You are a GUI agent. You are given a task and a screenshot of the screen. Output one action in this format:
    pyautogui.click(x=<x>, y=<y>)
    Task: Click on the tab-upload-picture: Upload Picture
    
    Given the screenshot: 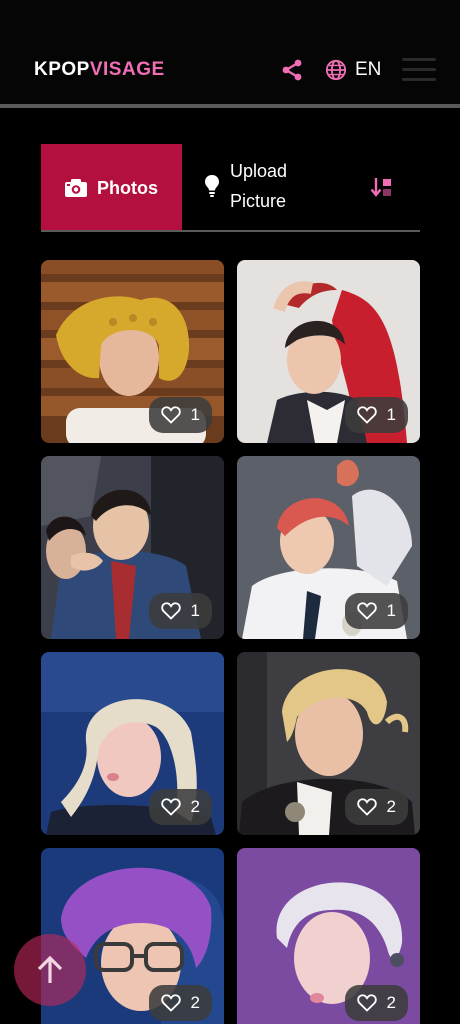 What is the action you would take?
    pyautogui.click(x=272, y=186)
    